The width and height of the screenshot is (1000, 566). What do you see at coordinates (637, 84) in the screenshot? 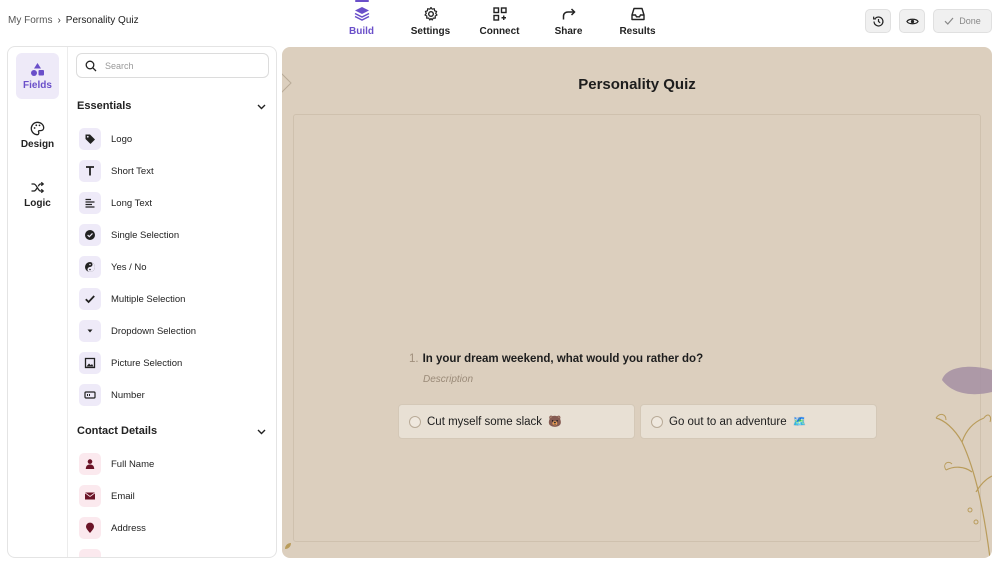
I see `form-title: Personality Quiz` at bounding box center [637, 84].